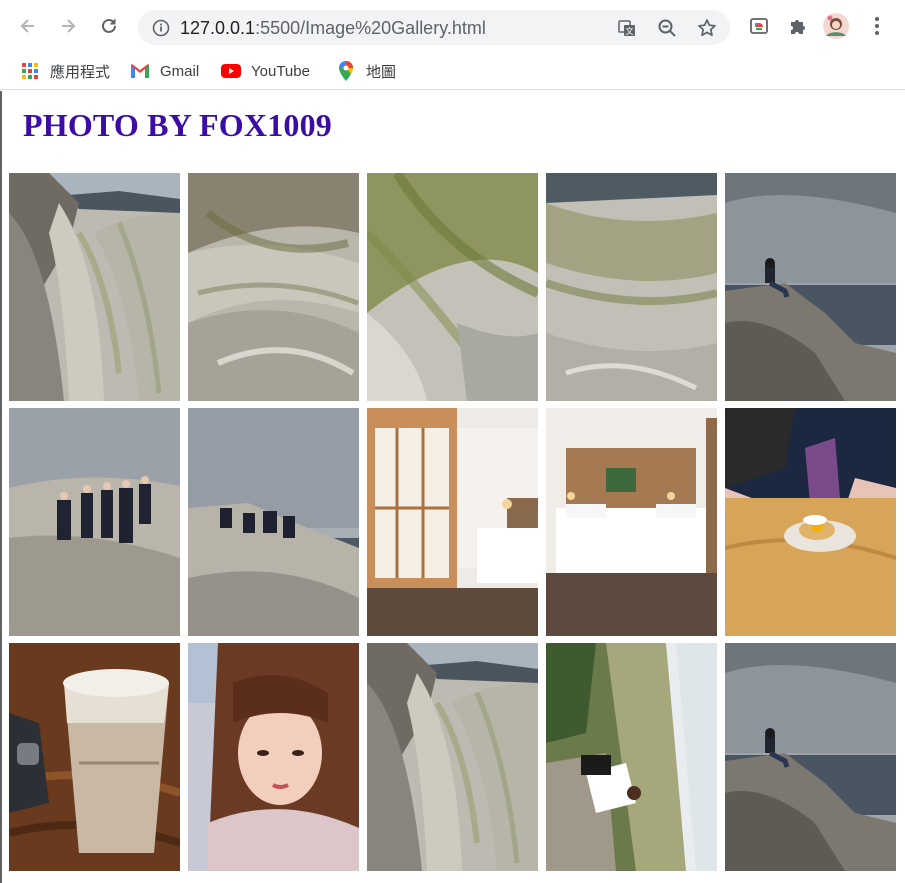 Image resolution: width=905 pixels, height=883 pixels. I want to click on url-text: 127.0.0.1:5500/Image%20Gallery.html, so click(333, 28).